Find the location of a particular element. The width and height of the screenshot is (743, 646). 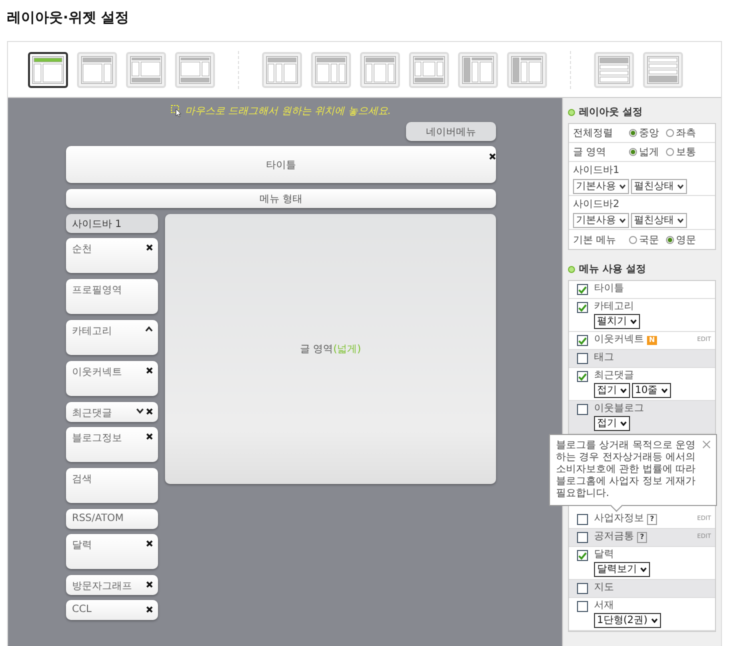

setting-label: 사이드바2 is located at coordinates (596, 204).